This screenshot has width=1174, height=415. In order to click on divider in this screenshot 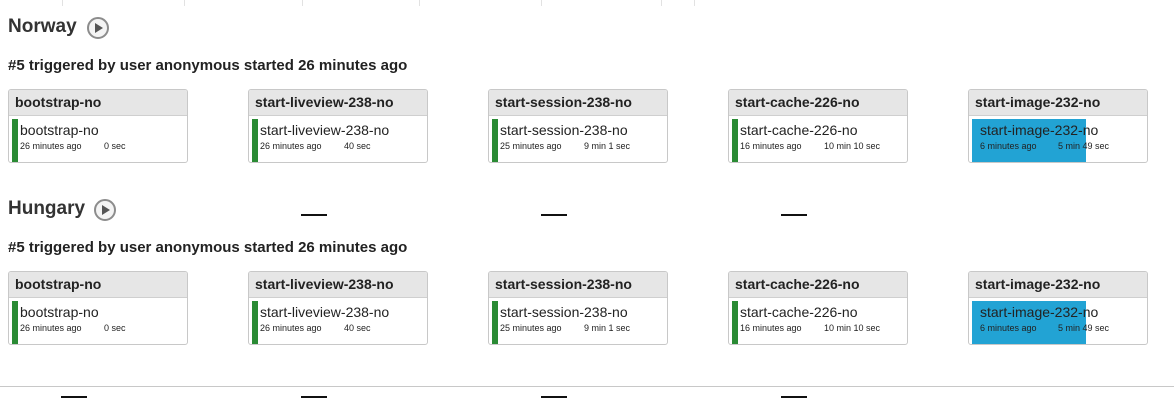, I will do `click(587, 386)`.